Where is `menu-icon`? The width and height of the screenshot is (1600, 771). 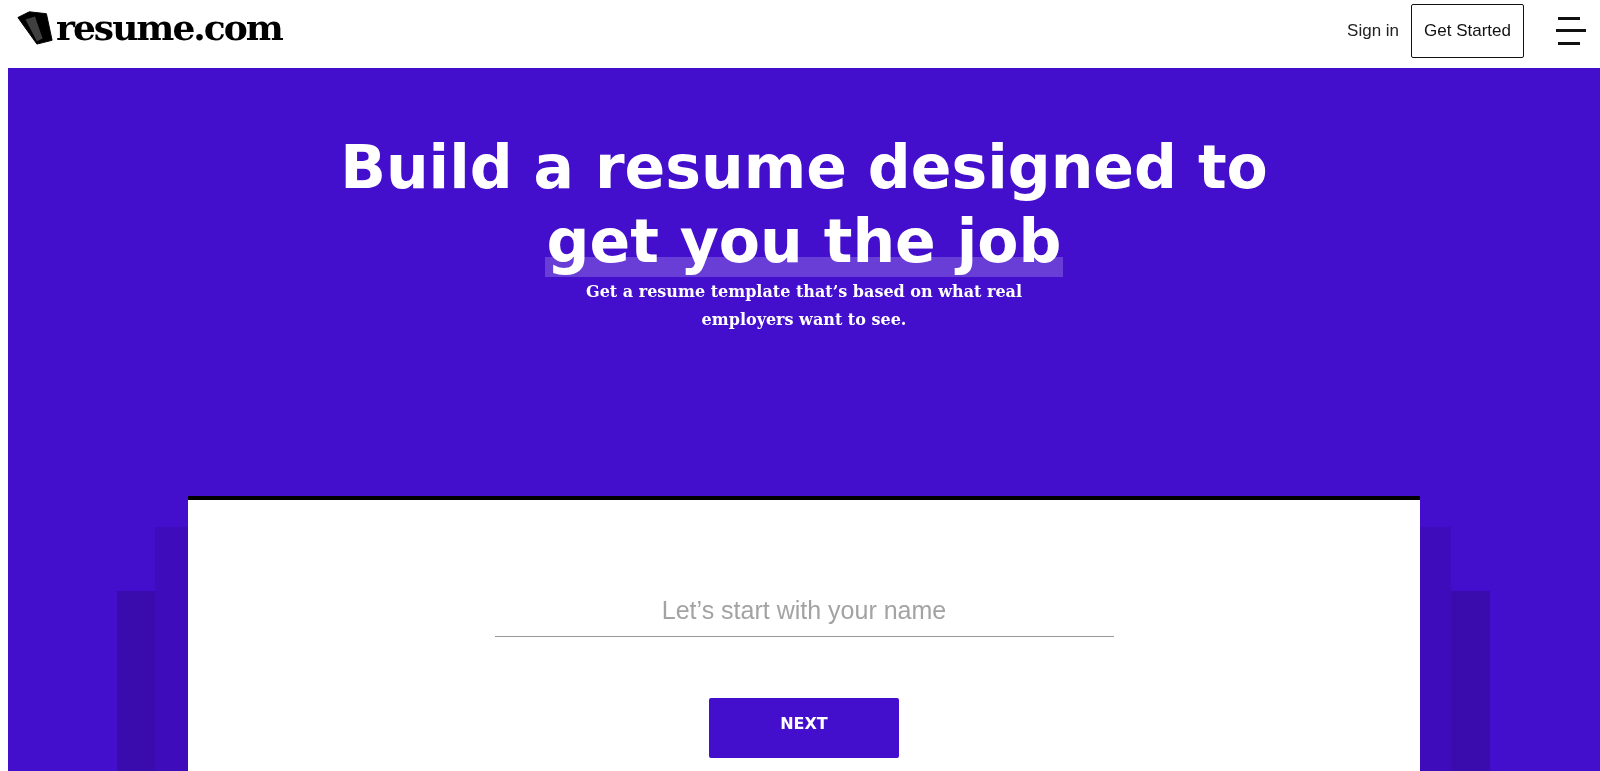 menu-icon is located at coordinates (1571, 31).